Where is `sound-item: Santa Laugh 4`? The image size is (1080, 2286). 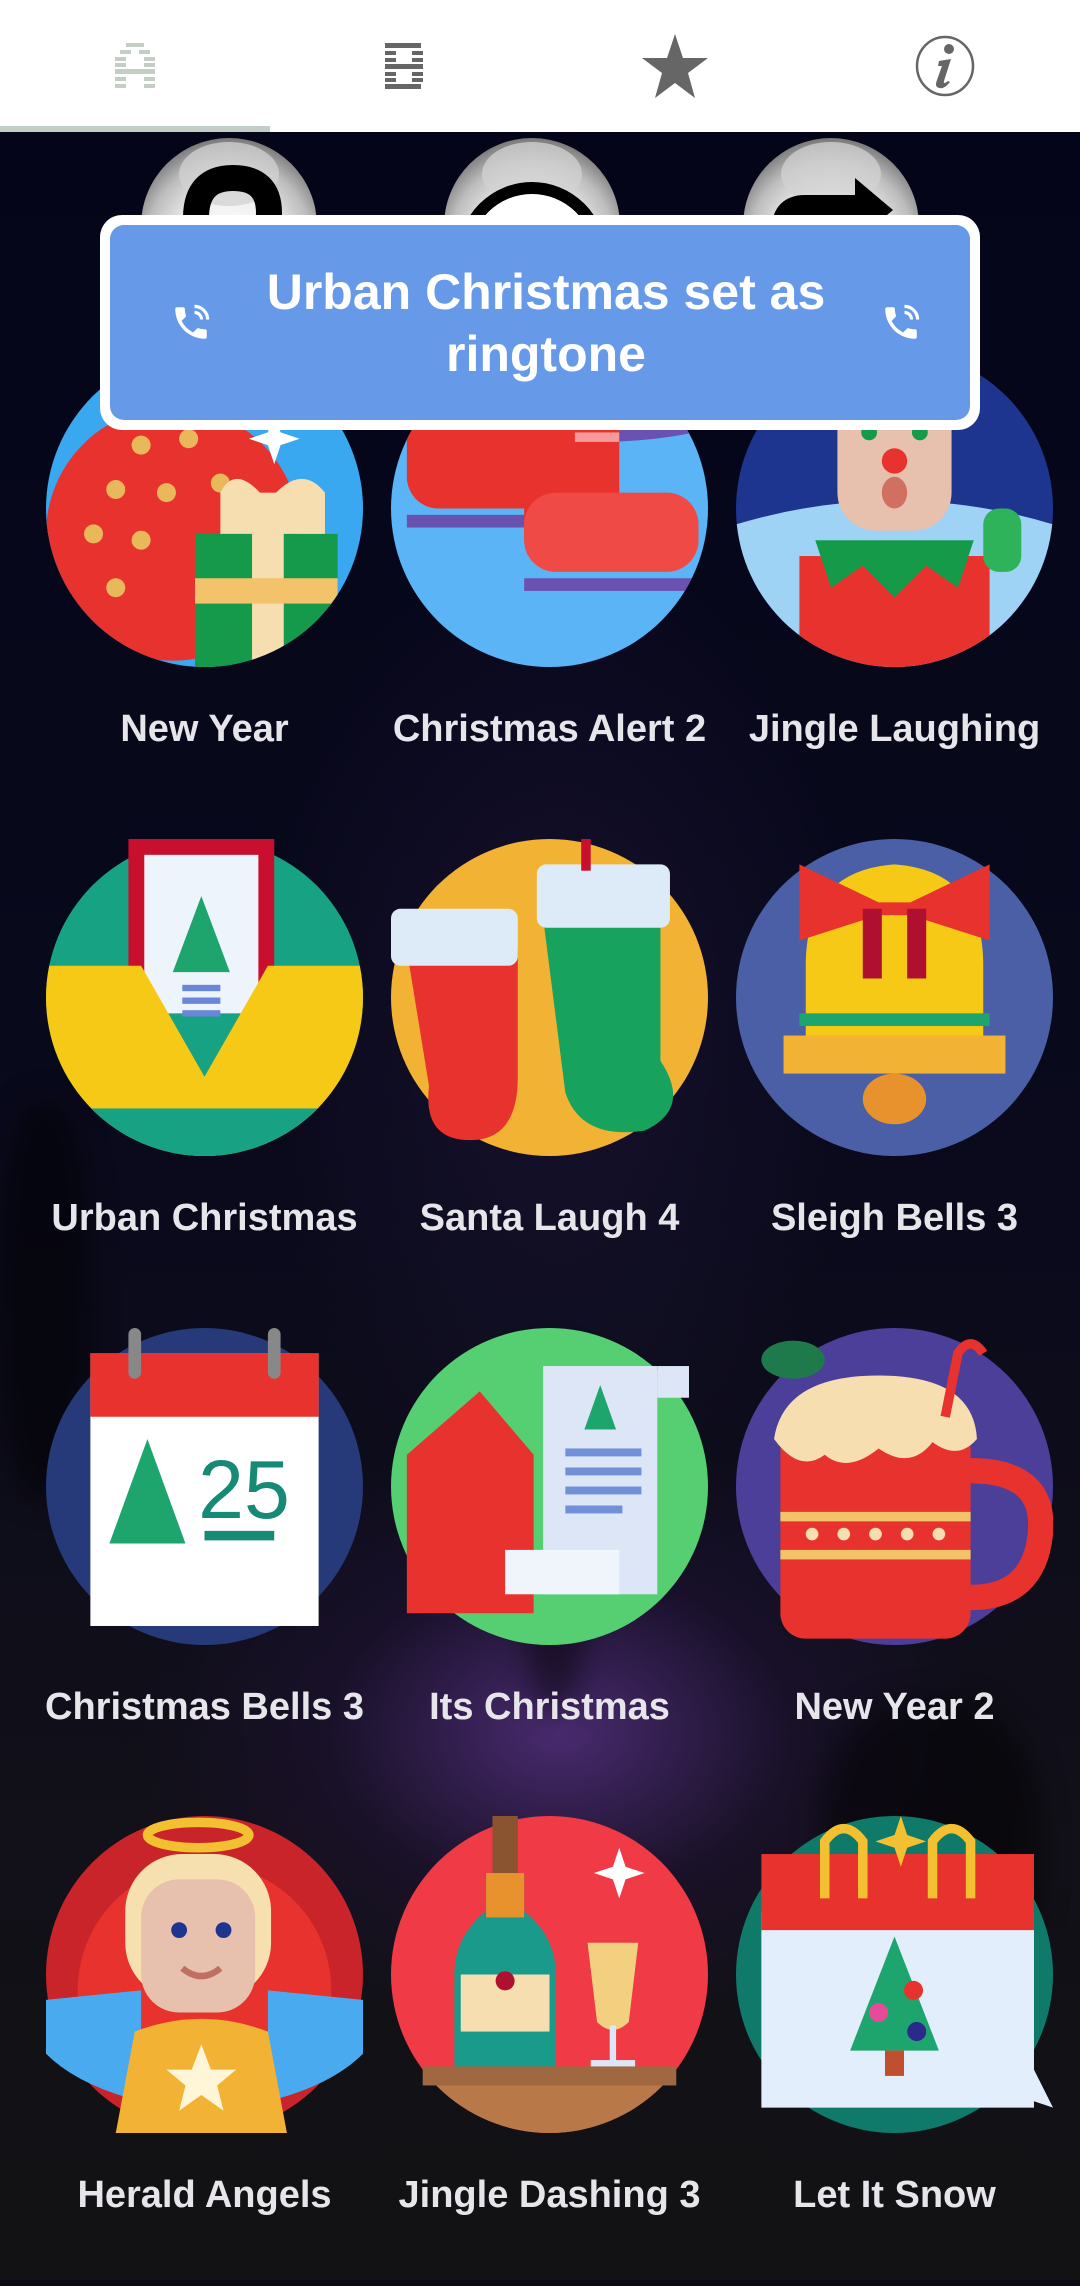 sound-item: Santa Laugh 4 is located at coordinates (549, 1074).